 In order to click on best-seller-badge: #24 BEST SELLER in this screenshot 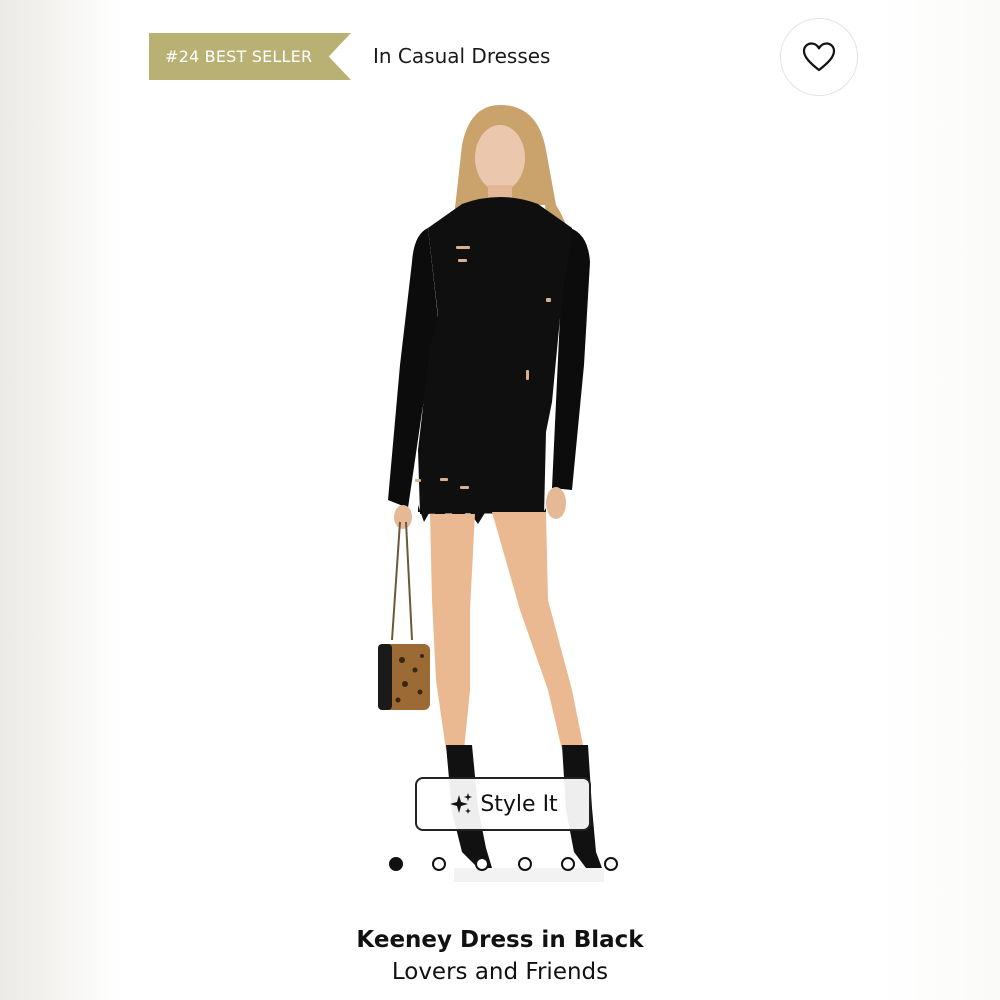, I will do `click(250, 56)`.